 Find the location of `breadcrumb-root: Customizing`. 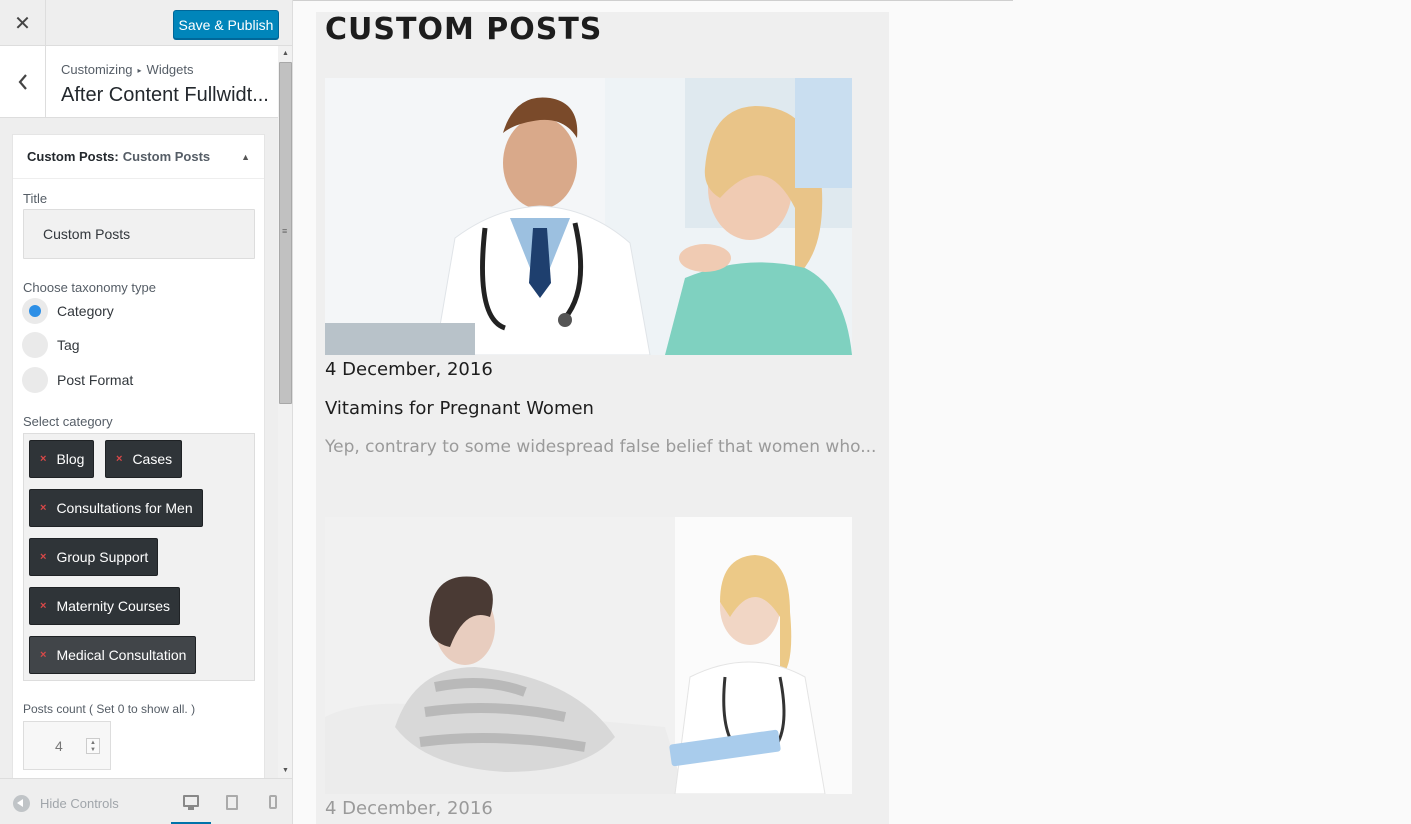

breadcrumb-root: Customizing is located at coordinates (97, 69).